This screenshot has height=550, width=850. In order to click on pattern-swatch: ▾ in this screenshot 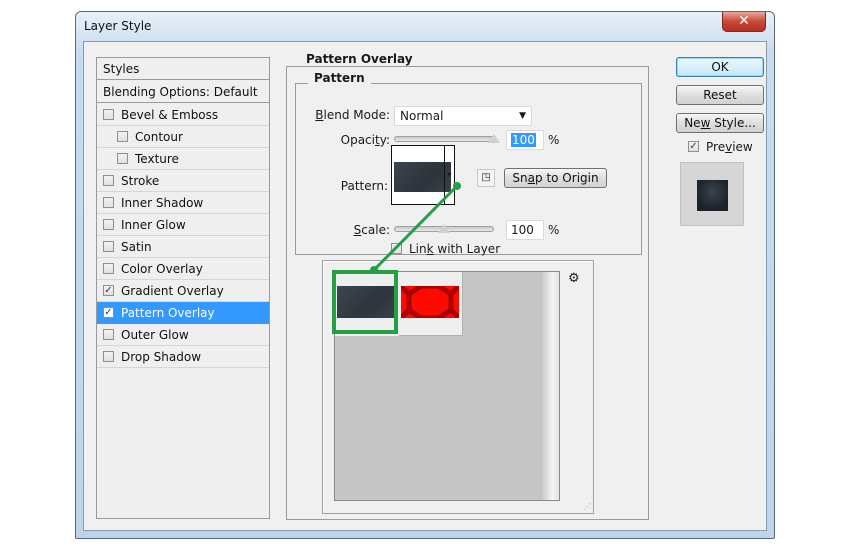, I will do `click(423, 175)`.